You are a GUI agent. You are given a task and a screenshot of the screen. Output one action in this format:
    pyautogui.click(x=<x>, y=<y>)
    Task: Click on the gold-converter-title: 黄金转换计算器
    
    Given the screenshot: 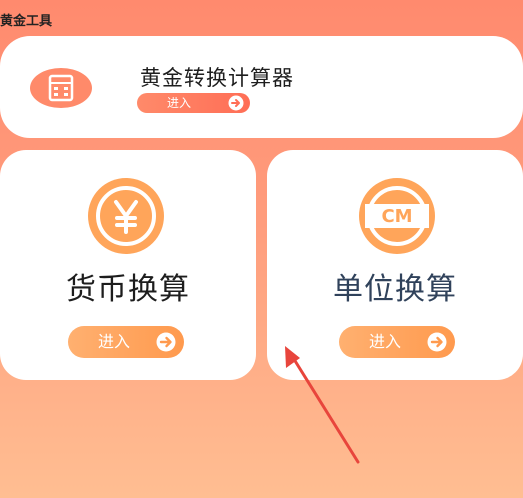 What is the action you would take?
    pyautogui.click(x=217, y=78)
    